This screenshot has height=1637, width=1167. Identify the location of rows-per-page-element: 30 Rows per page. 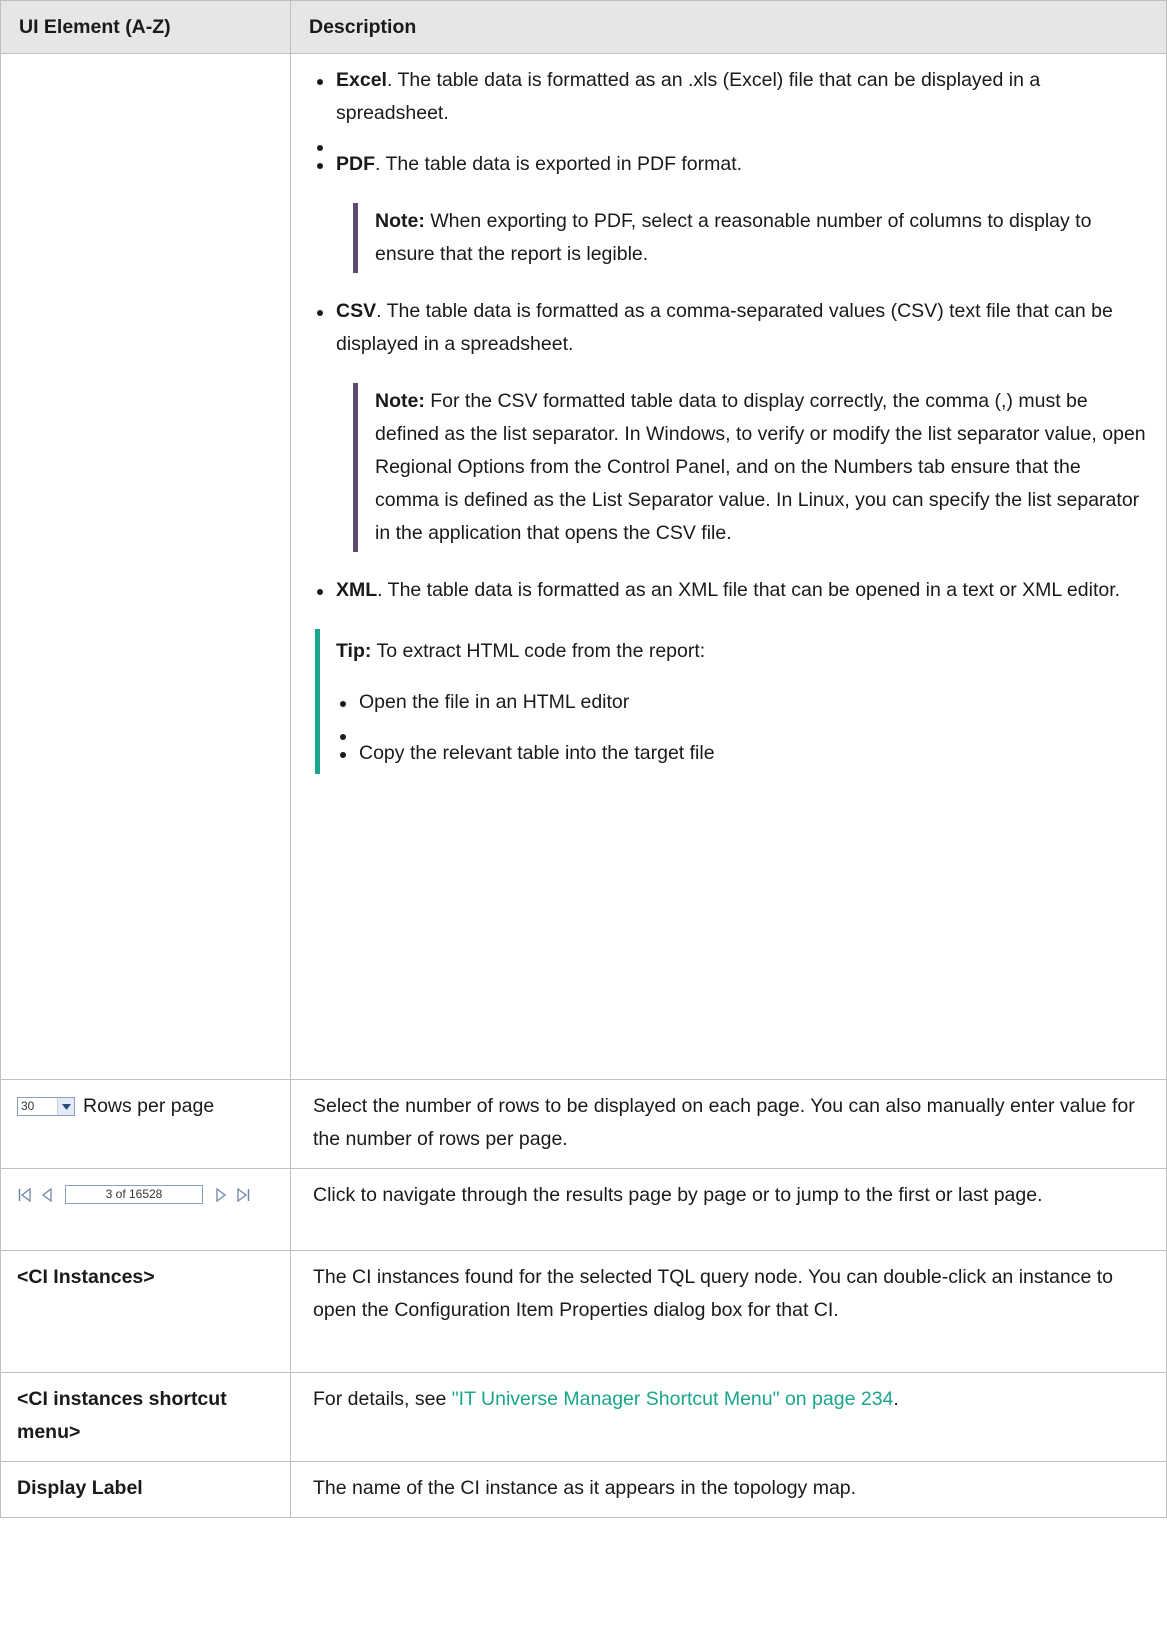
(145, 1124).